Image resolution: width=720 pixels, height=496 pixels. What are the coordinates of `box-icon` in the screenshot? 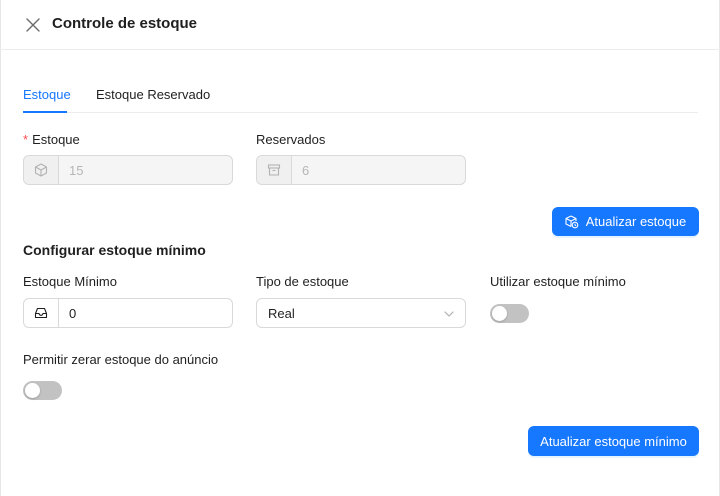 It's located at (41, 170).